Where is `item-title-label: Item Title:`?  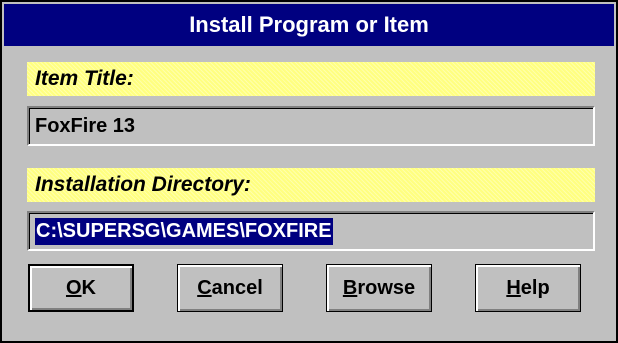 item-title-label: Item Title: is located at coordinates (311, 79).